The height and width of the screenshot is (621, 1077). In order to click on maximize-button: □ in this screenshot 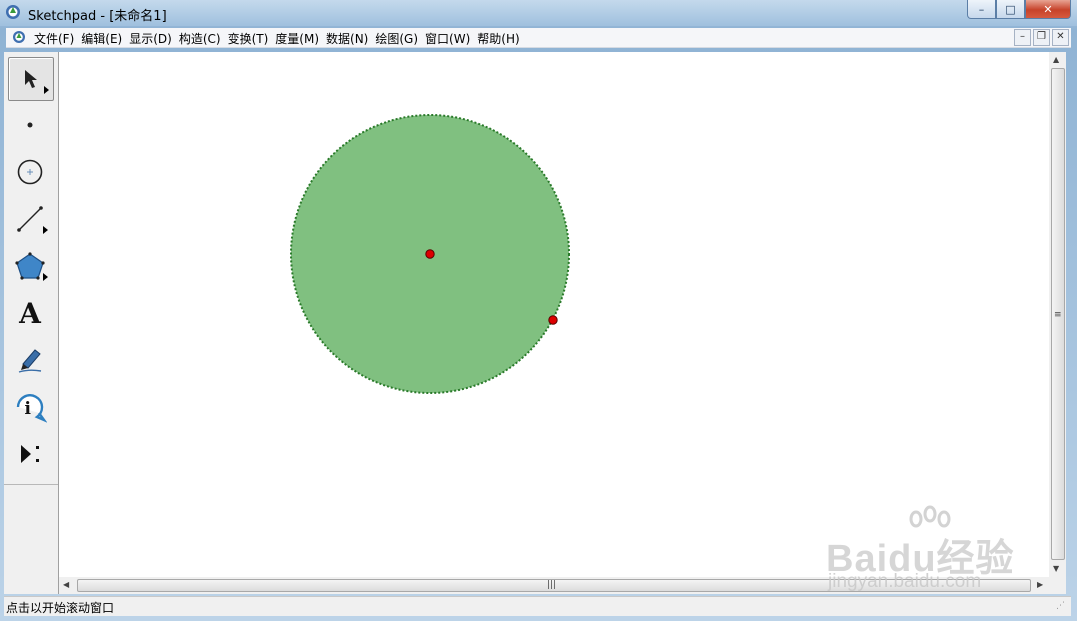, I will do `click(1010, 9)`.